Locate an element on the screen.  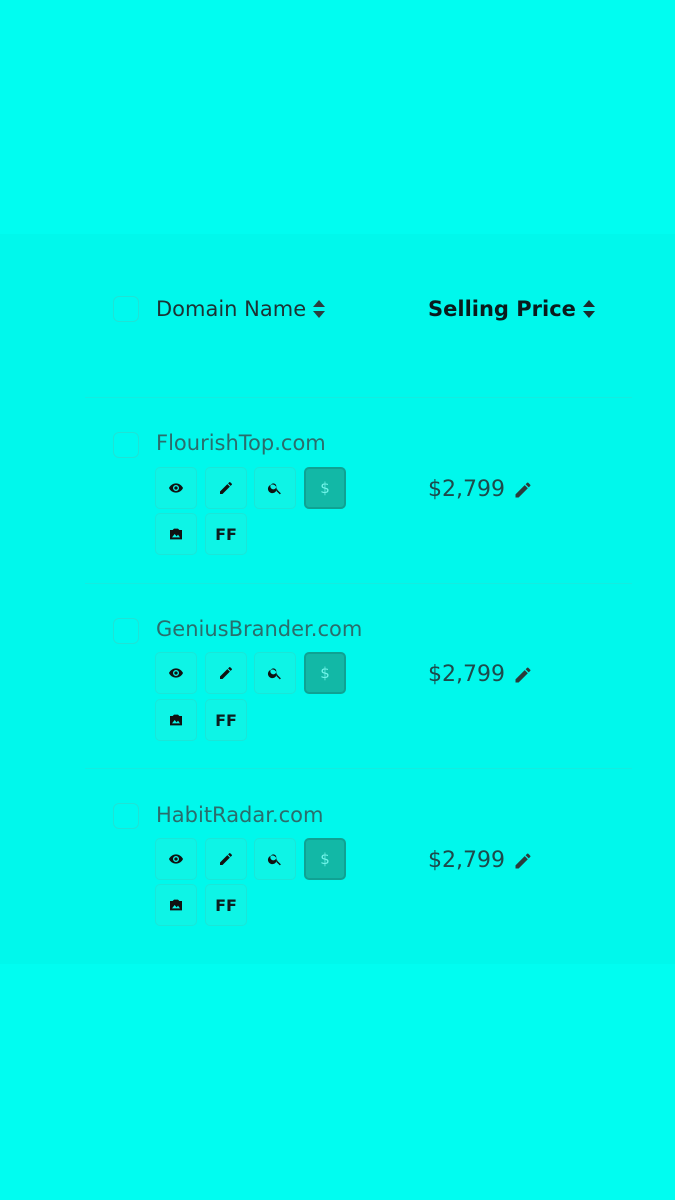
column-header-selling-price: Selling Price is located at coordinates (512, 309).